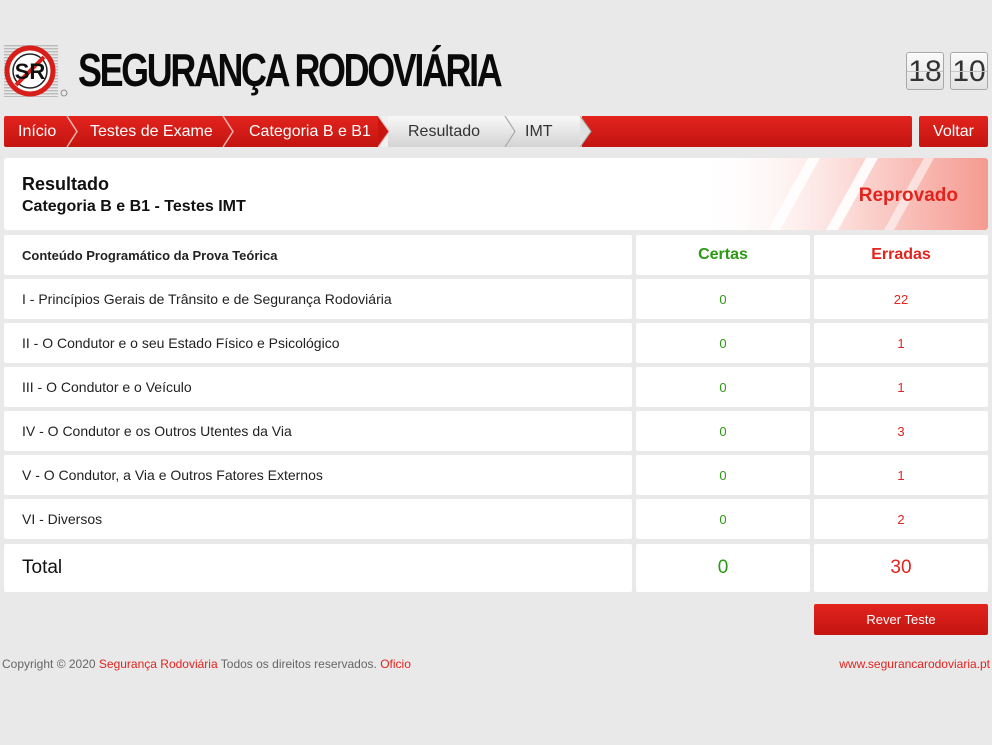  What do you see at coordinates (723, 255) in the screenshot?
I see `column-header-correct: Certas` at bounding box center [723, 255].